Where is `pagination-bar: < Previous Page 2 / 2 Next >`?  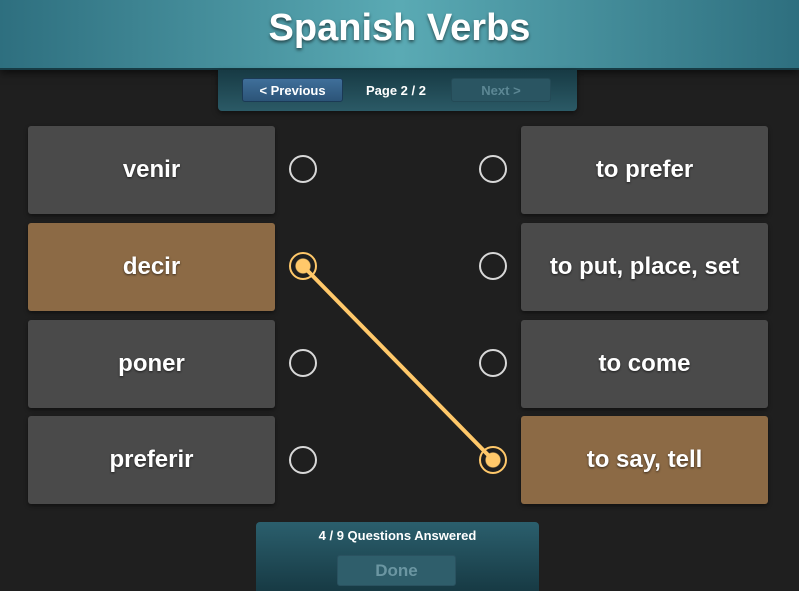
pagination-bar: < Previous Page 2 / 2 Next > is located at coordinates (397, 90).